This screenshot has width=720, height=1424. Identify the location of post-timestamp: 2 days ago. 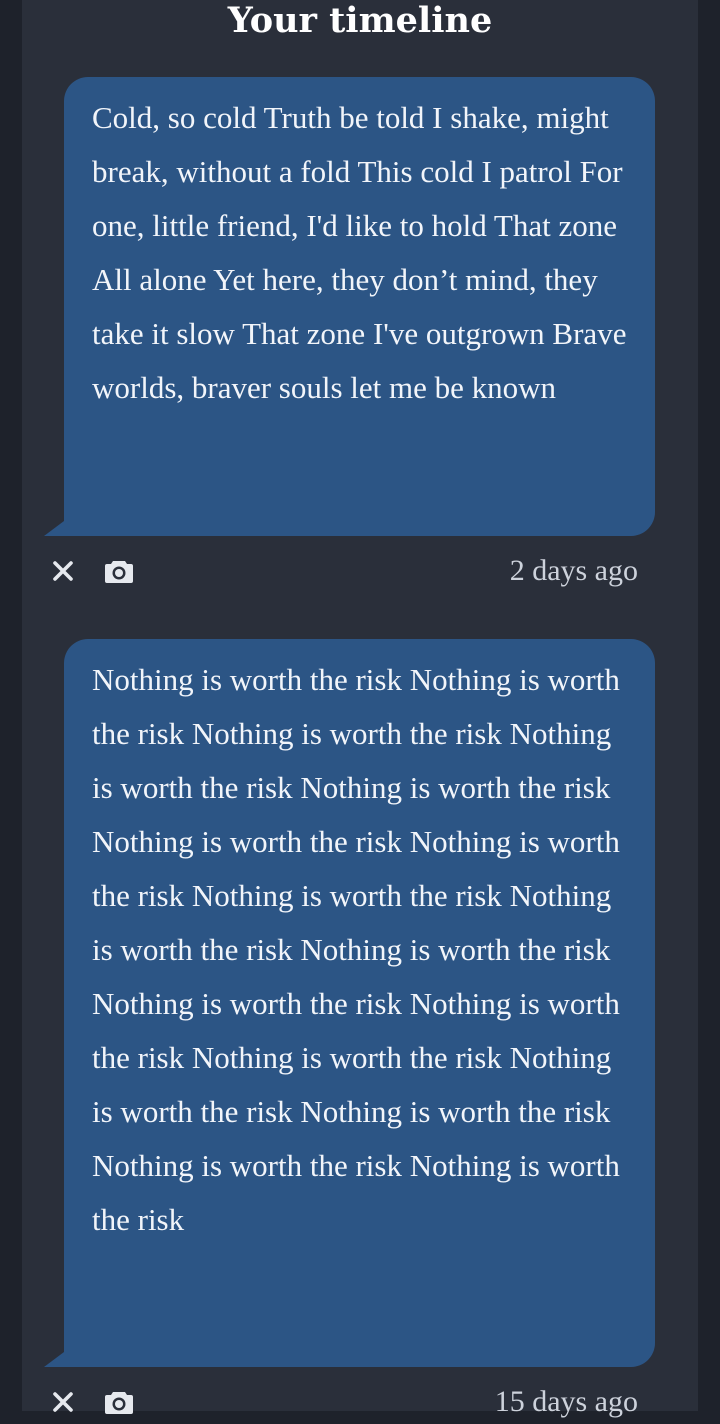
(573, 570).